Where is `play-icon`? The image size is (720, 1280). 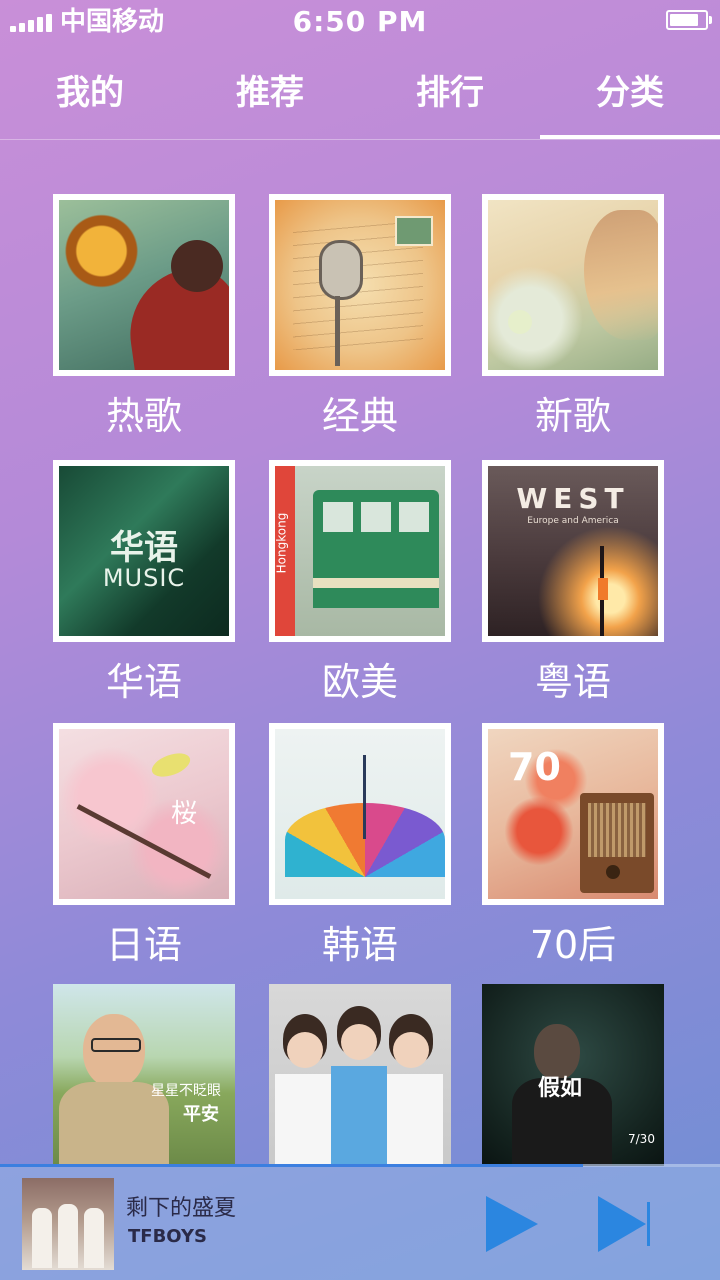 play-icon is located at coordinates (512, 1224).